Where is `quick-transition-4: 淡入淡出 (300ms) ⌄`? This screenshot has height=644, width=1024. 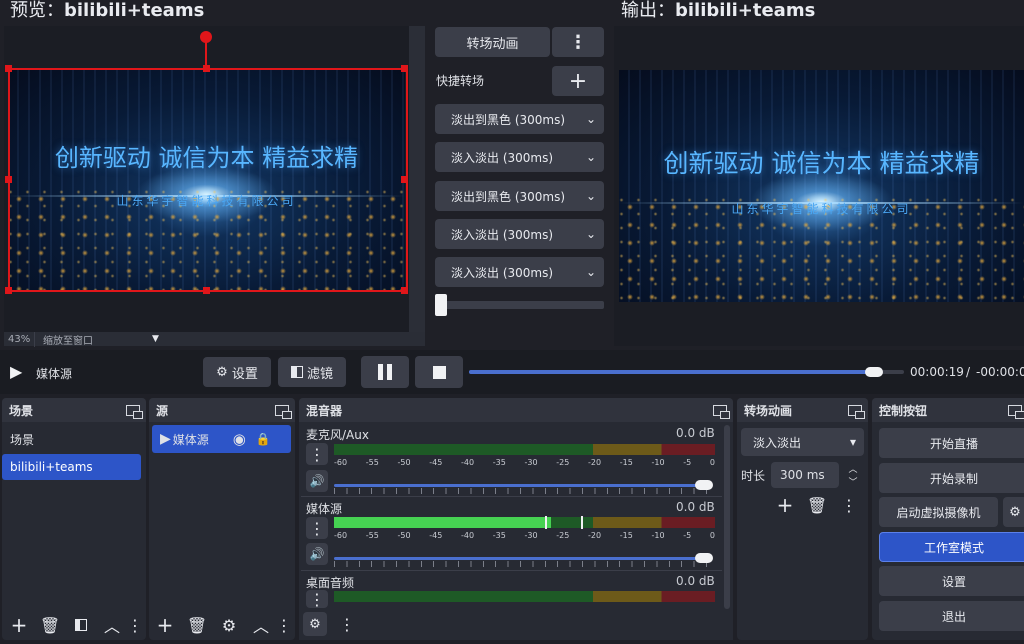
quick-transition-4: 淡入淡出 (300ms) ⌄ is located at coordinates (519, 234).